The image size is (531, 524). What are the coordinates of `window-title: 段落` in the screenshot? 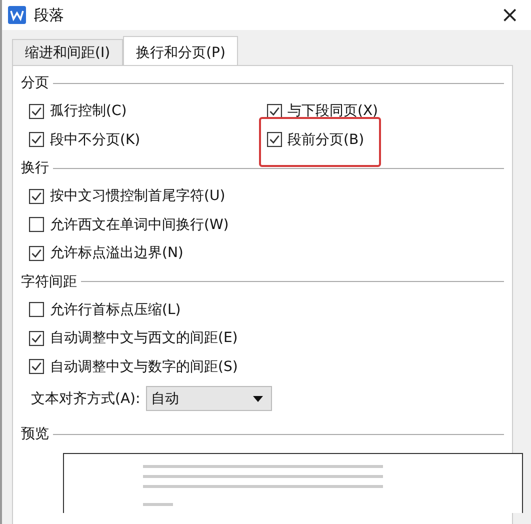 It's located at (49, 15).